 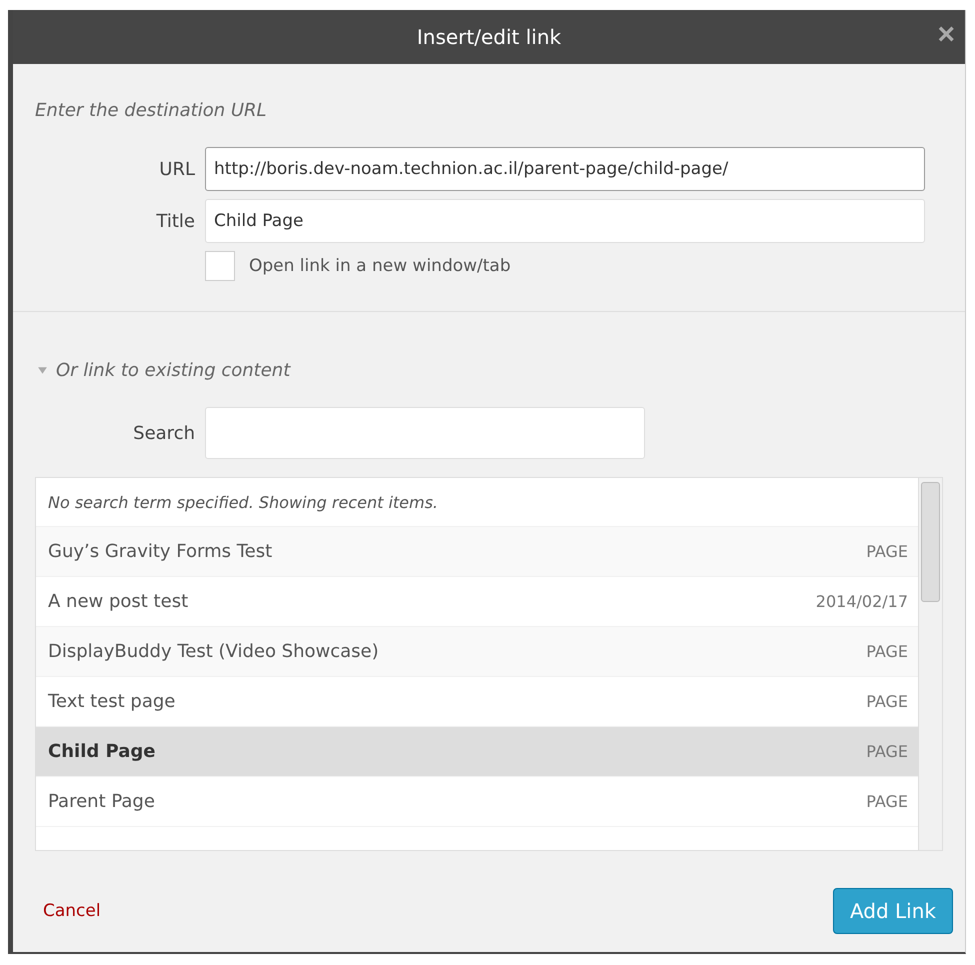 What do you see at coordinates (425, 433) in the screenshot?
I see `search-field` at bounding box center [425, 433].